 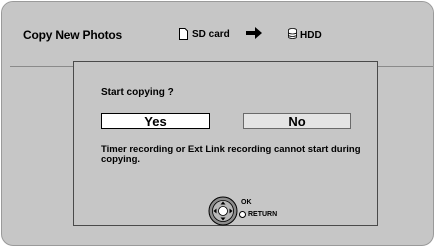 I want to click on source-label: SD card, so click(x=211, y=34).